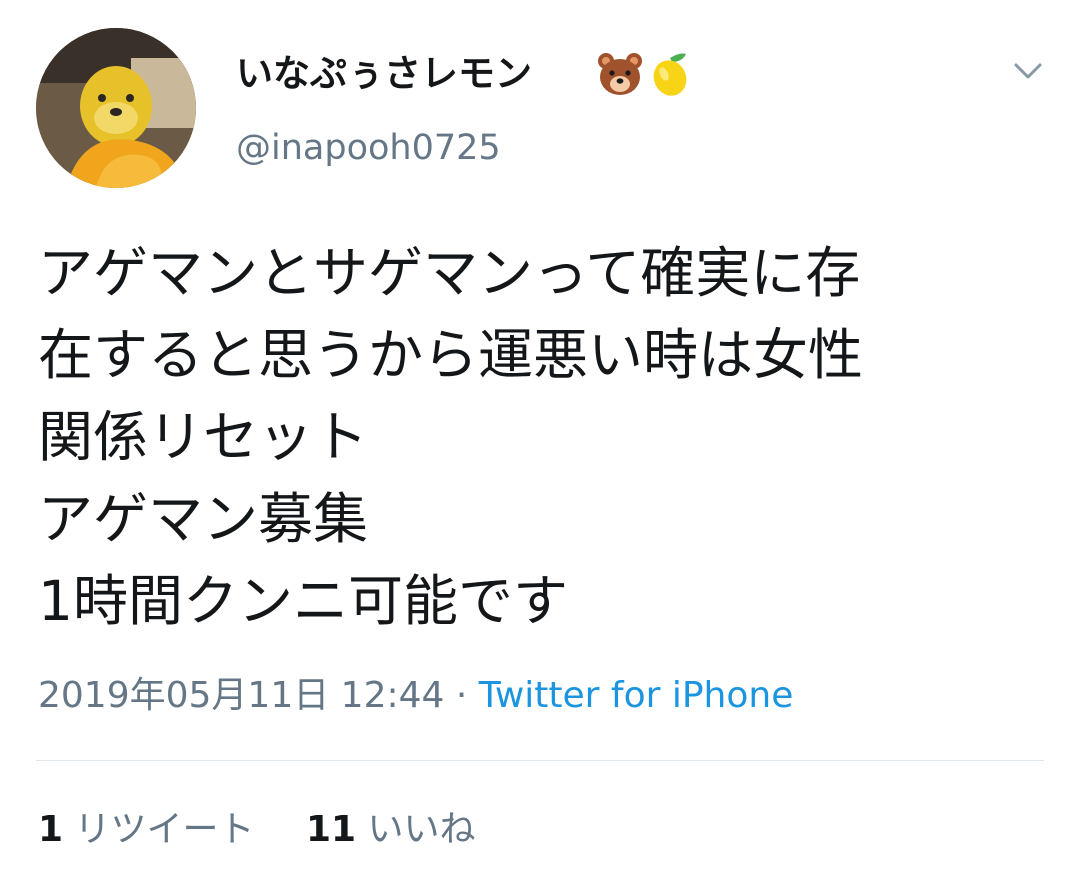 Image resolution: width=1079 pixels, height=877 pixels. I want to click on tweet-stats: 1 リツイート 11 いいね, so click(257, 830).